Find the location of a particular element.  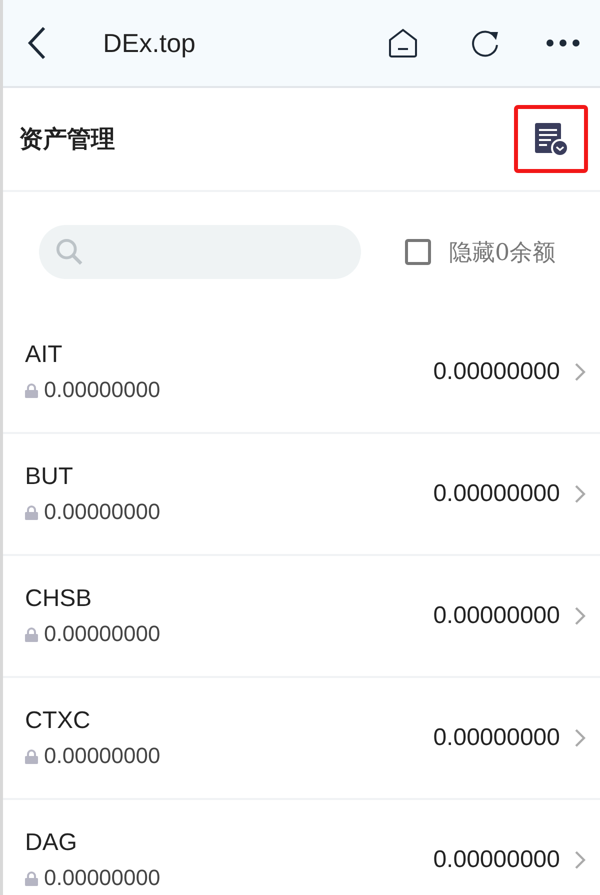

asset-row: AIT 0.00000000 0.00000000 is located at coordinates (301, 373).